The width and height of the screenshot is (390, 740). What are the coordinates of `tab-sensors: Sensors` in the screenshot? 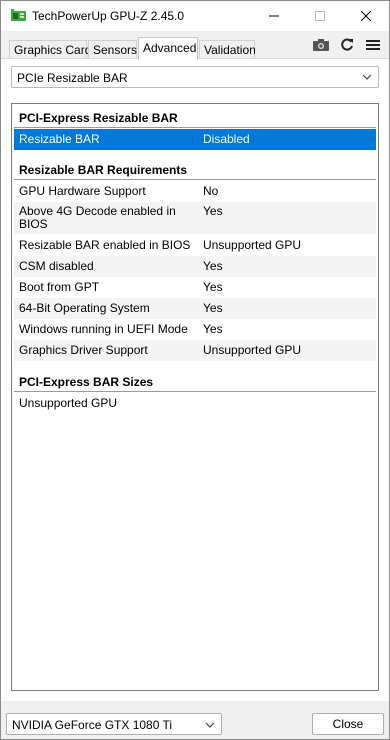 It's located at (112, 49).